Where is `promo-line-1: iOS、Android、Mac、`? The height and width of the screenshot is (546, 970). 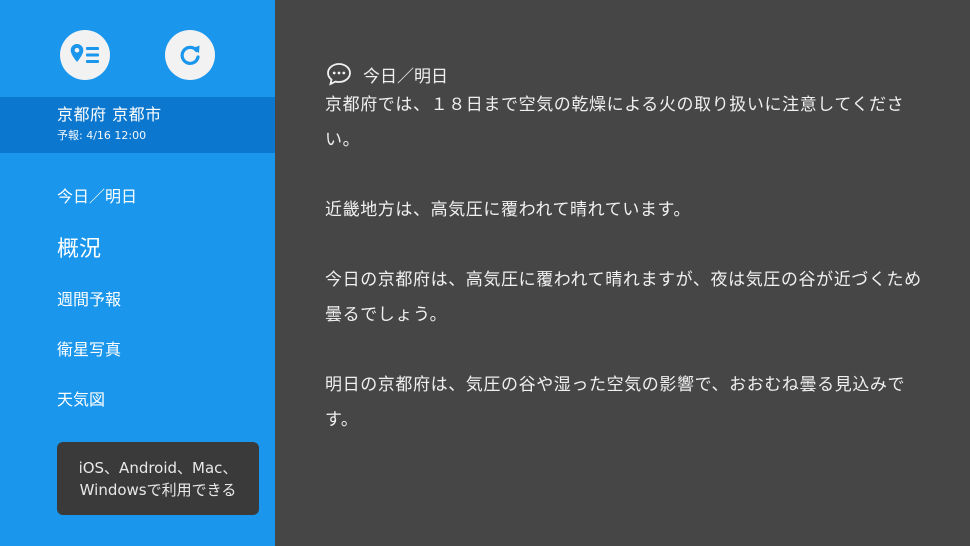
promo-line-1: iOS、Android、Mac、 is located at coordinates (158, 467).